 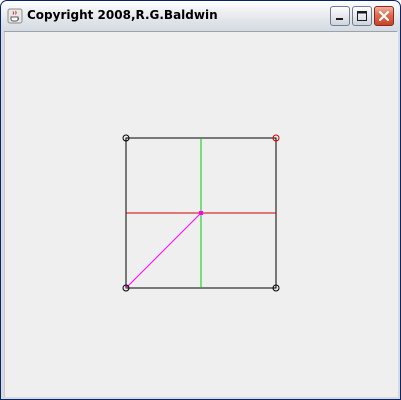 What do you see at coordinates (201, 213) in the screenshot?
I see `center-marker` at bounding box center [201, 213].